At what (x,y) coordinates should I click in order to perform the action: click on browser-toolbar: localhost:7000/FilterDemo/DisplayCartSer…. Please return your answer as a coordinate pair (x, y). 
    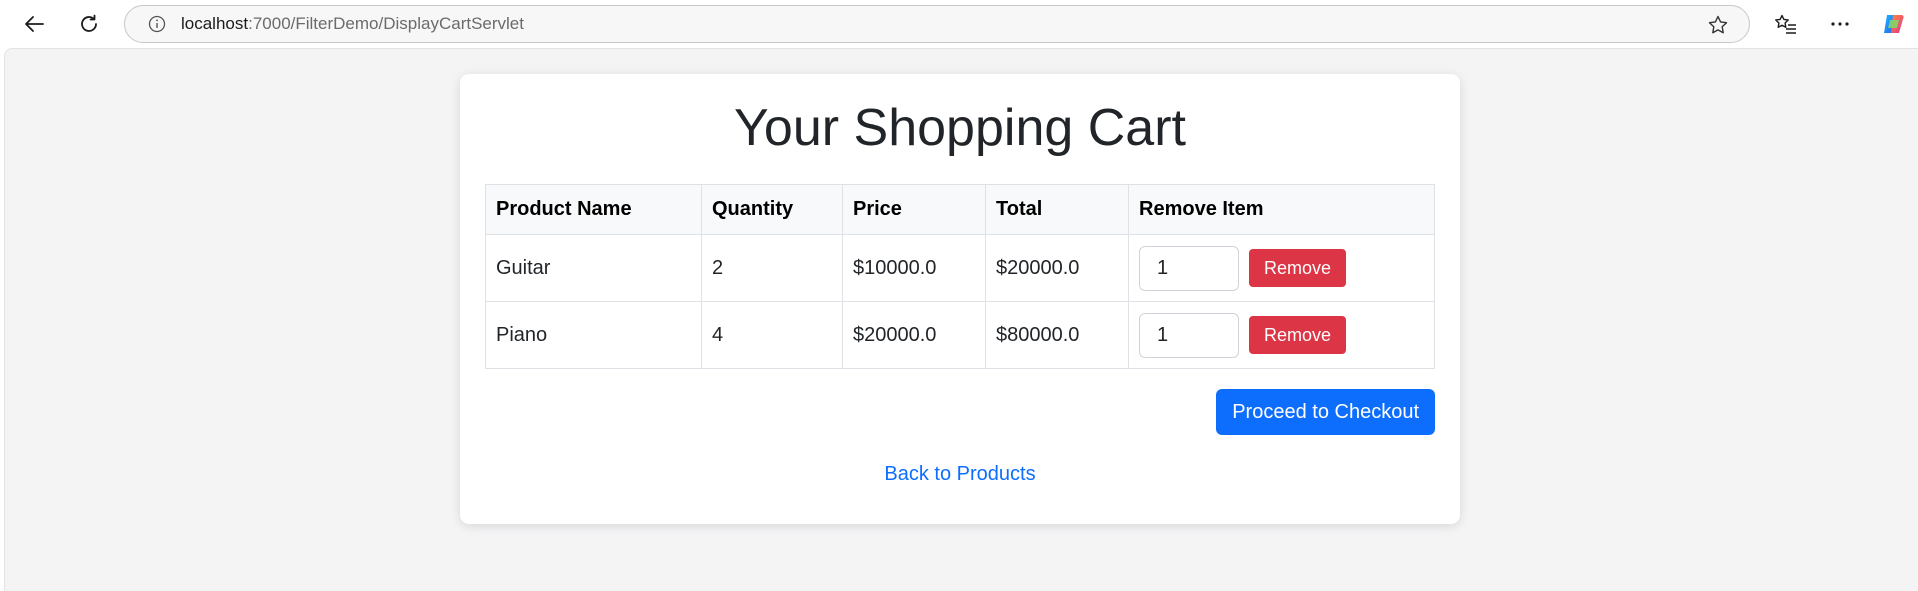
    Looking at the image, I should click on (959, 24).